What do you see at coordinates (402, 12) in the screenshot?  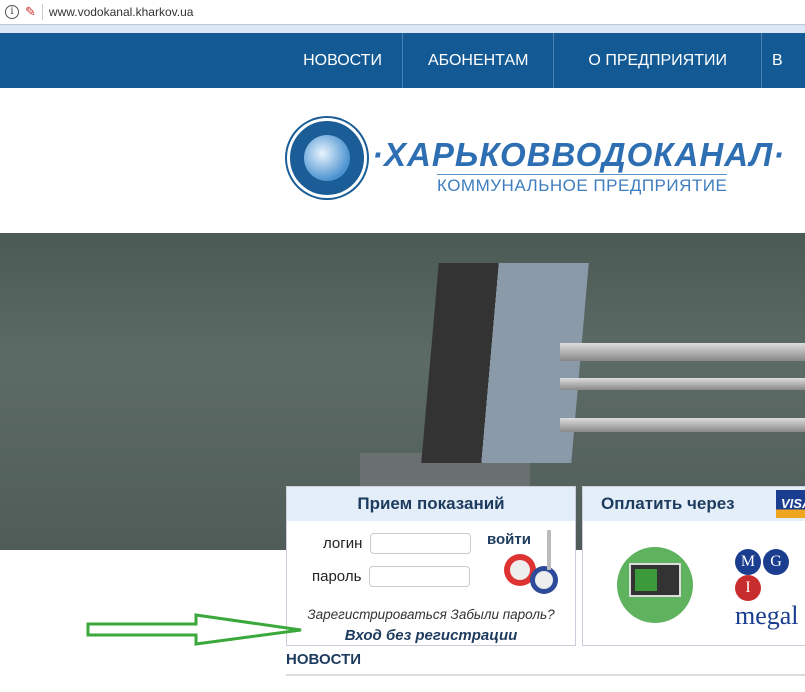 I see `address-bar: i ✎ www.vodokanal.kharkov.ua` at bounding box center [402, 12].